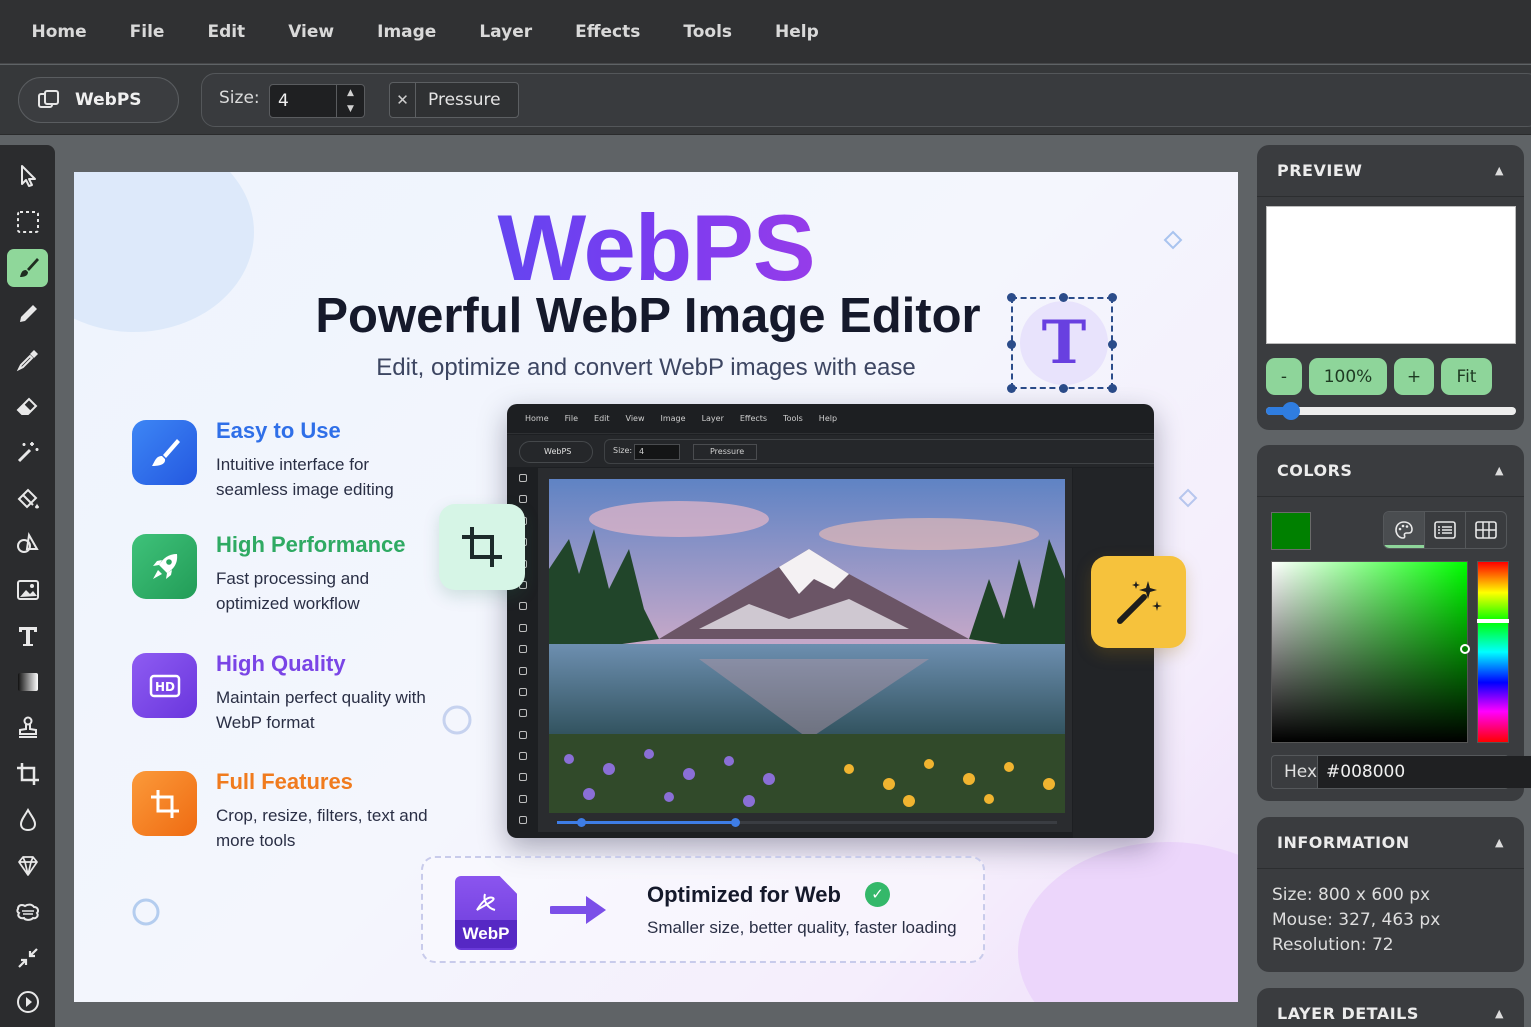  I want to click on zoom-slider-handle, so click(1291, 411).